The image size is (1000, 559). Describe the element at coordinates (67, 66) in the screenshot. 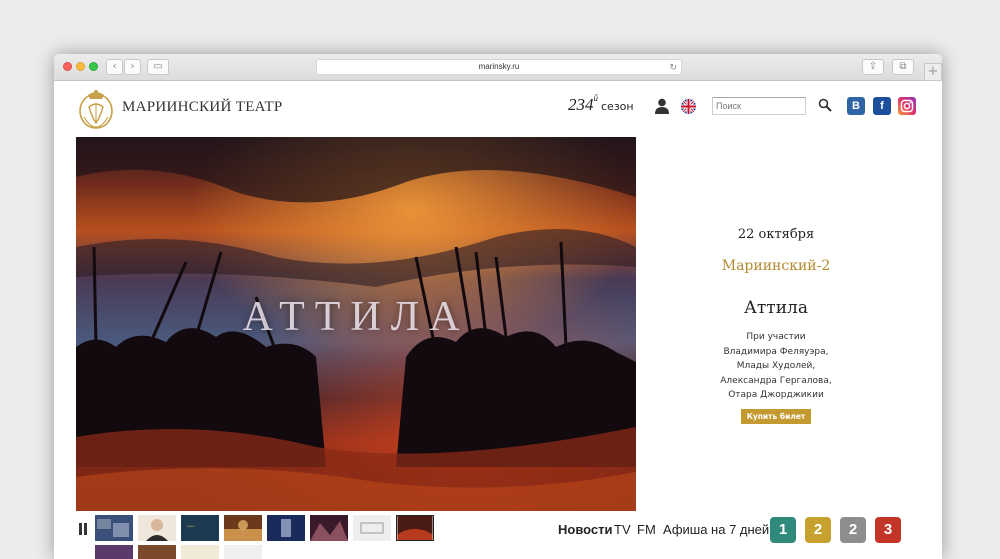

I see `close-window-button` at that location.